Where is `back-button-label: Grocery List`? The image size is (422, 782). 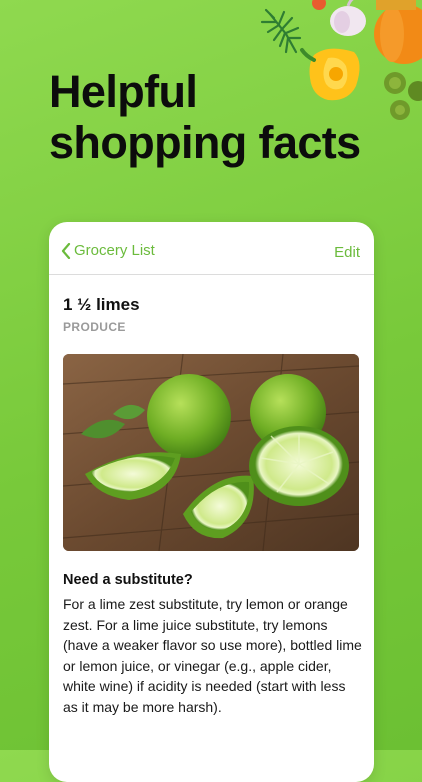 back-button-label: Grocery List is located at coordinates (114, 250).